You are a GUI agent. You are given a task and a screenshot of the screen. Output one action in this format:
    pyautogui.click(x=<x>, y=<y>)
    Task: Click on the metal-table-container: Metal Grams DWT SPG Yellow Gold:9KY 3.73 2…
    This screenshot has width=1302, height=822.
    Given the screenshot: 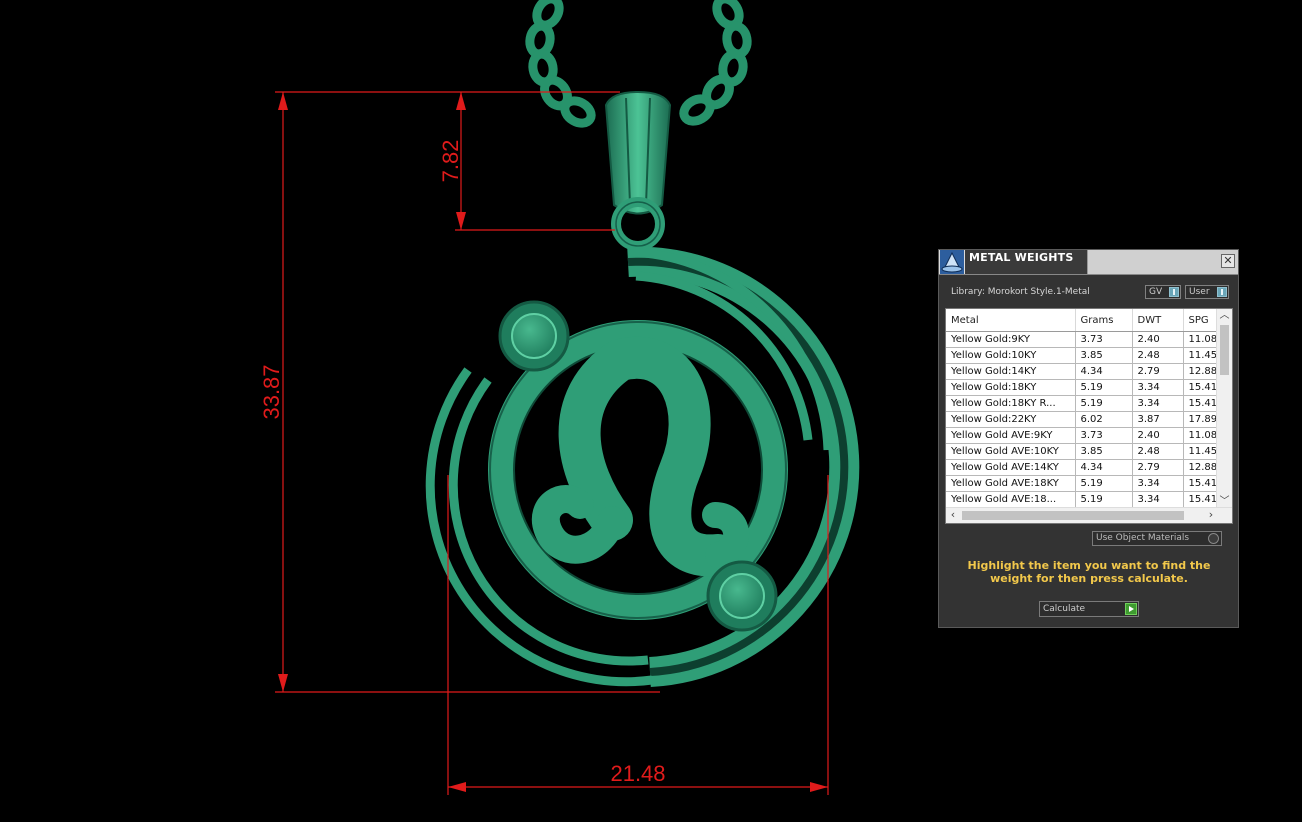 What is the action you would take?
    pyautogui.click(x=1089, y=416)
    